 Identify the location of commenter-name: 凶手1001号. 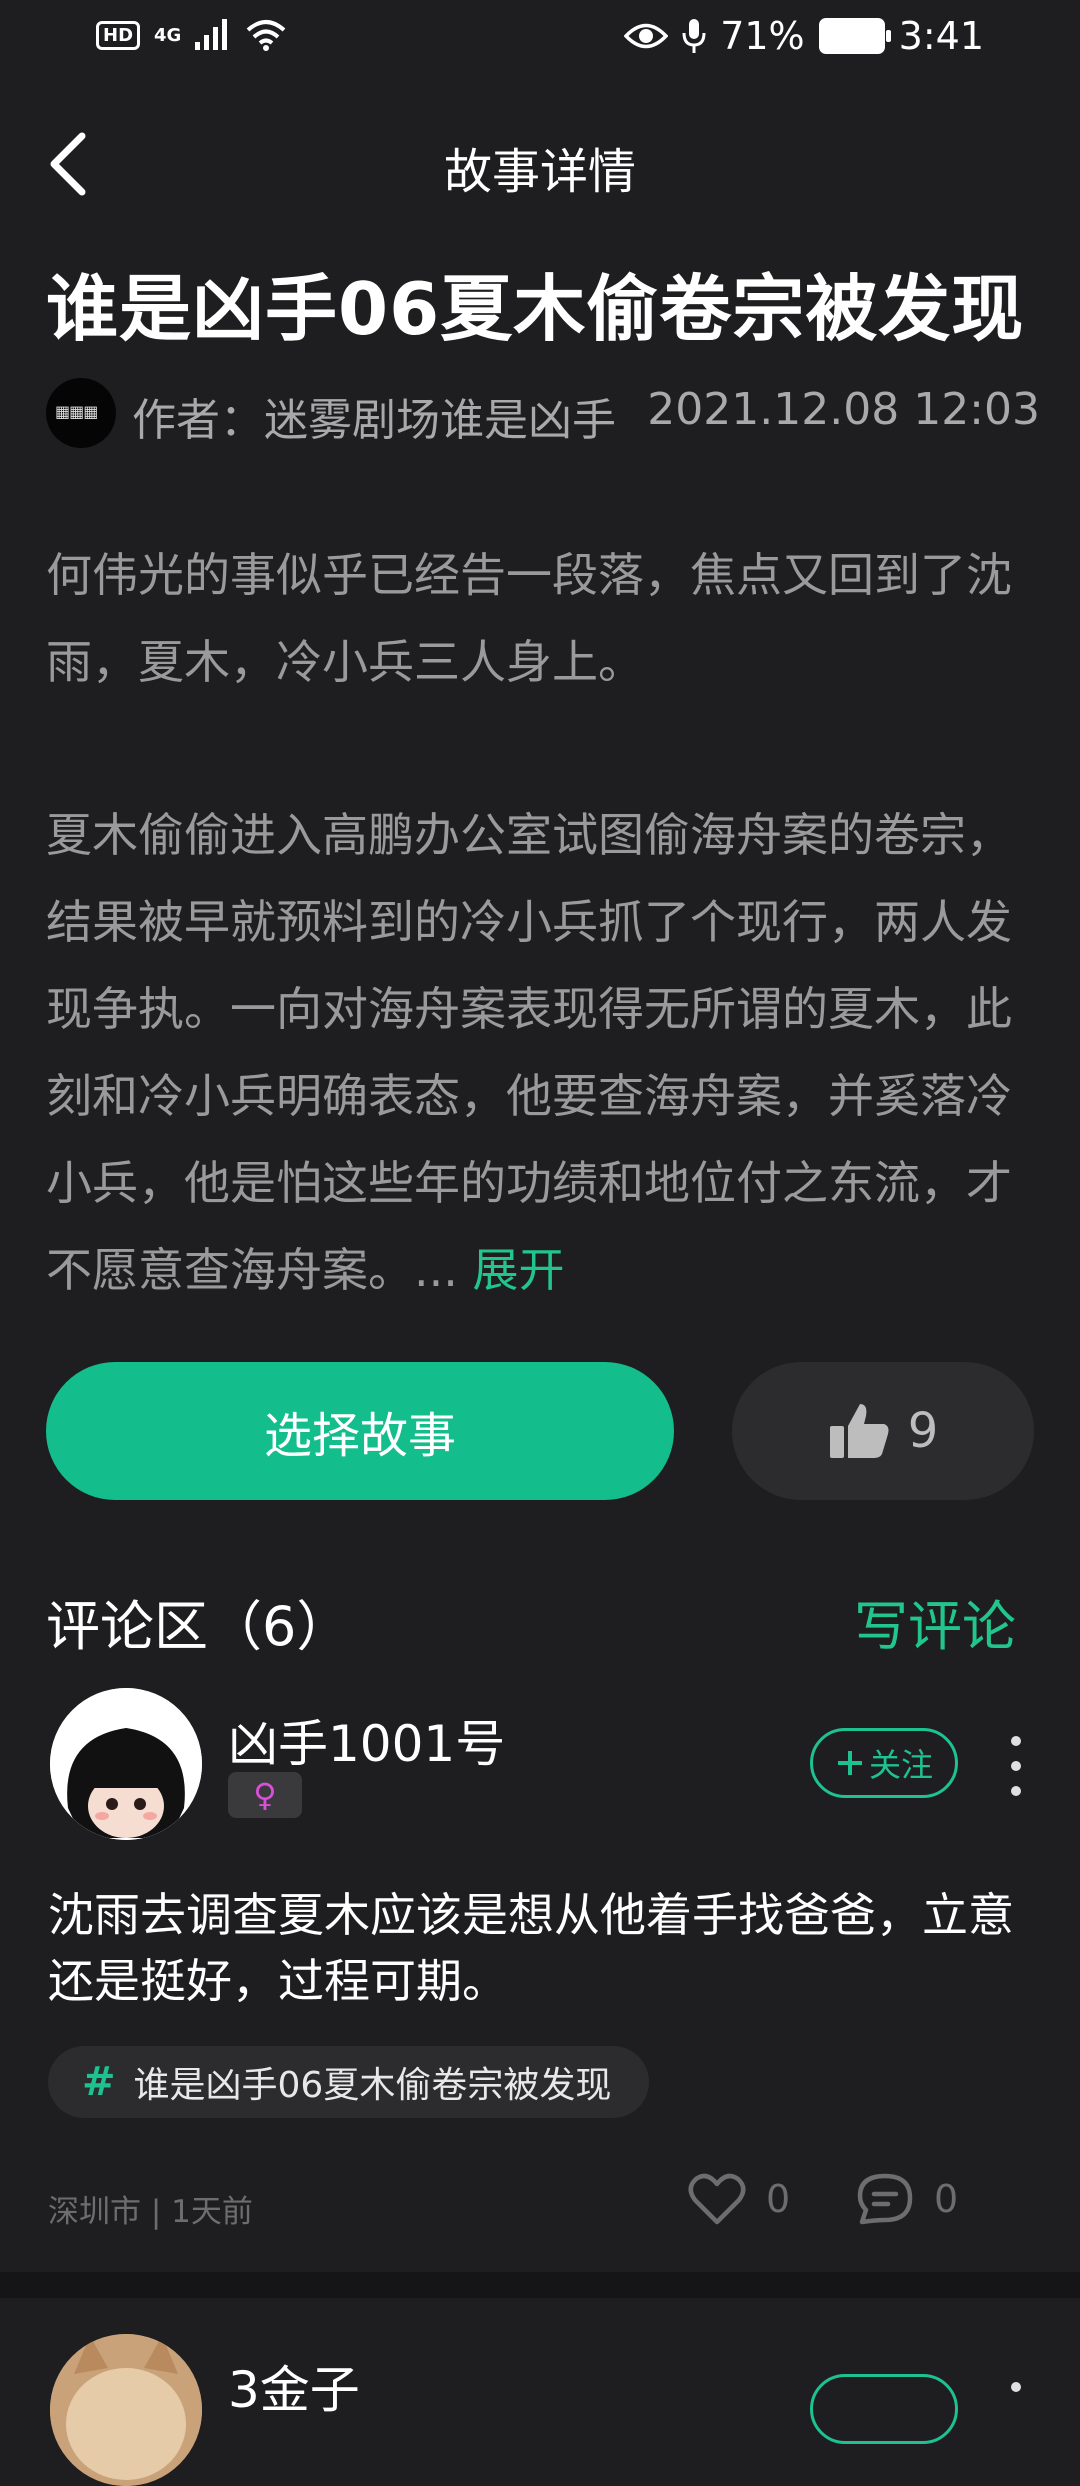
(366, 1740).